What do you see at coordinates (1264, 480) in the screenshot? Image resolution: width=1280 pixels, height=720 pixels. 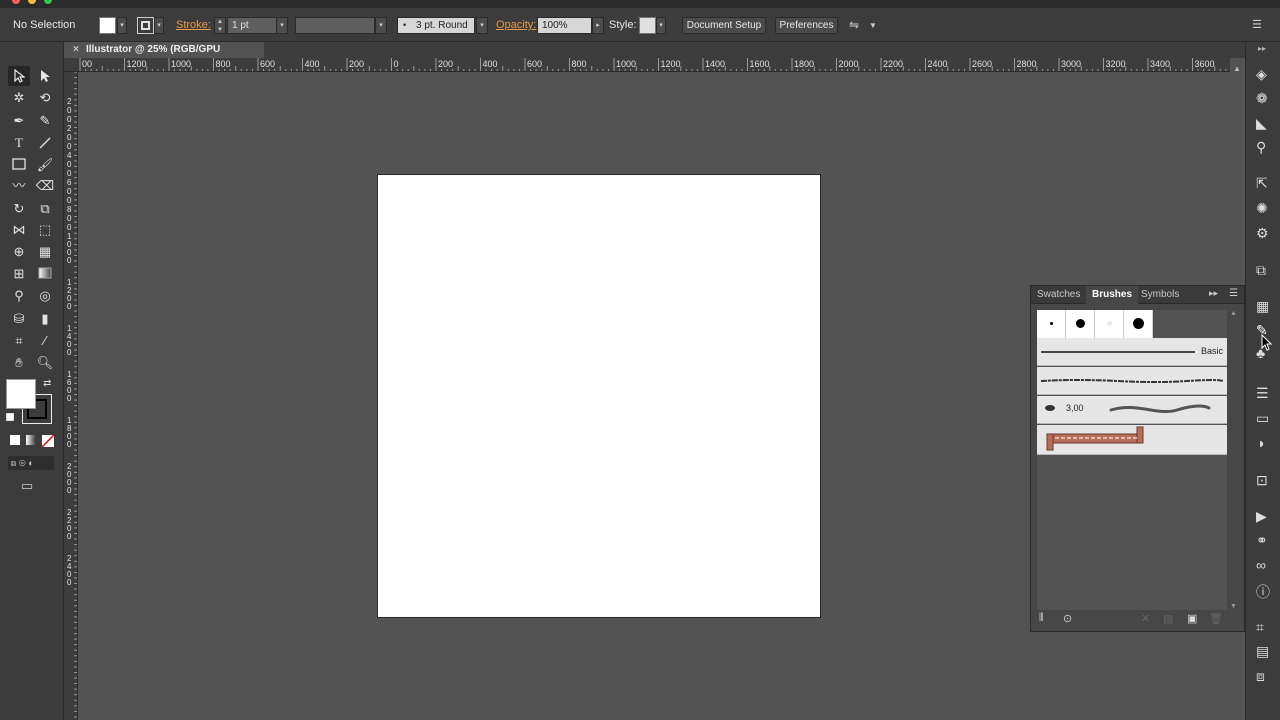 I see `asset-export-icon: ⊡` at bounding box center [1264, 480].